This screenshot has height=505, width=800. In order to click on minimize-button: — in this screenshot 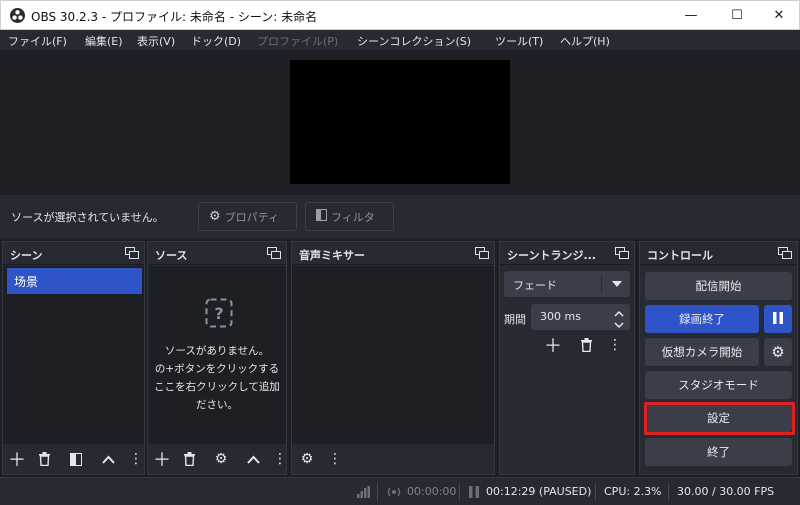, I will do `click(691, 15)`.